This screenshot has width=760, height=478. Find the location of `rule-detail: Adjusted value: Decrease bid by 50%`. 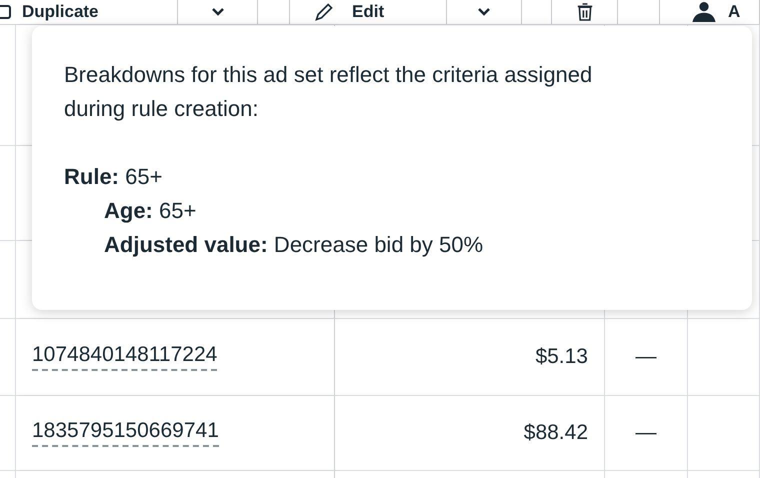

rule-detail: Adjusted value: Decrease bid by 50% is located at coordinates (293, 245).